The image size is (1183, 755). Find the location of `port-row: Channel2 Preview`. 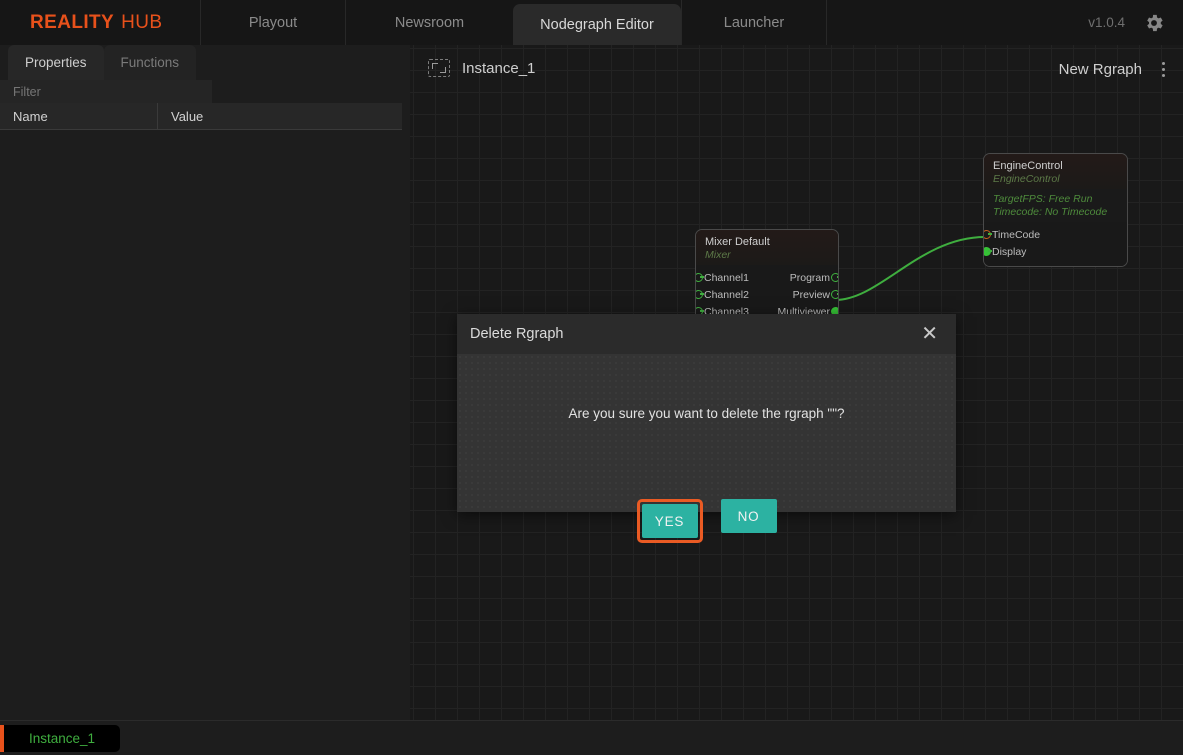

port-row: Channel2 Preview is located at coordinates (767, 294).